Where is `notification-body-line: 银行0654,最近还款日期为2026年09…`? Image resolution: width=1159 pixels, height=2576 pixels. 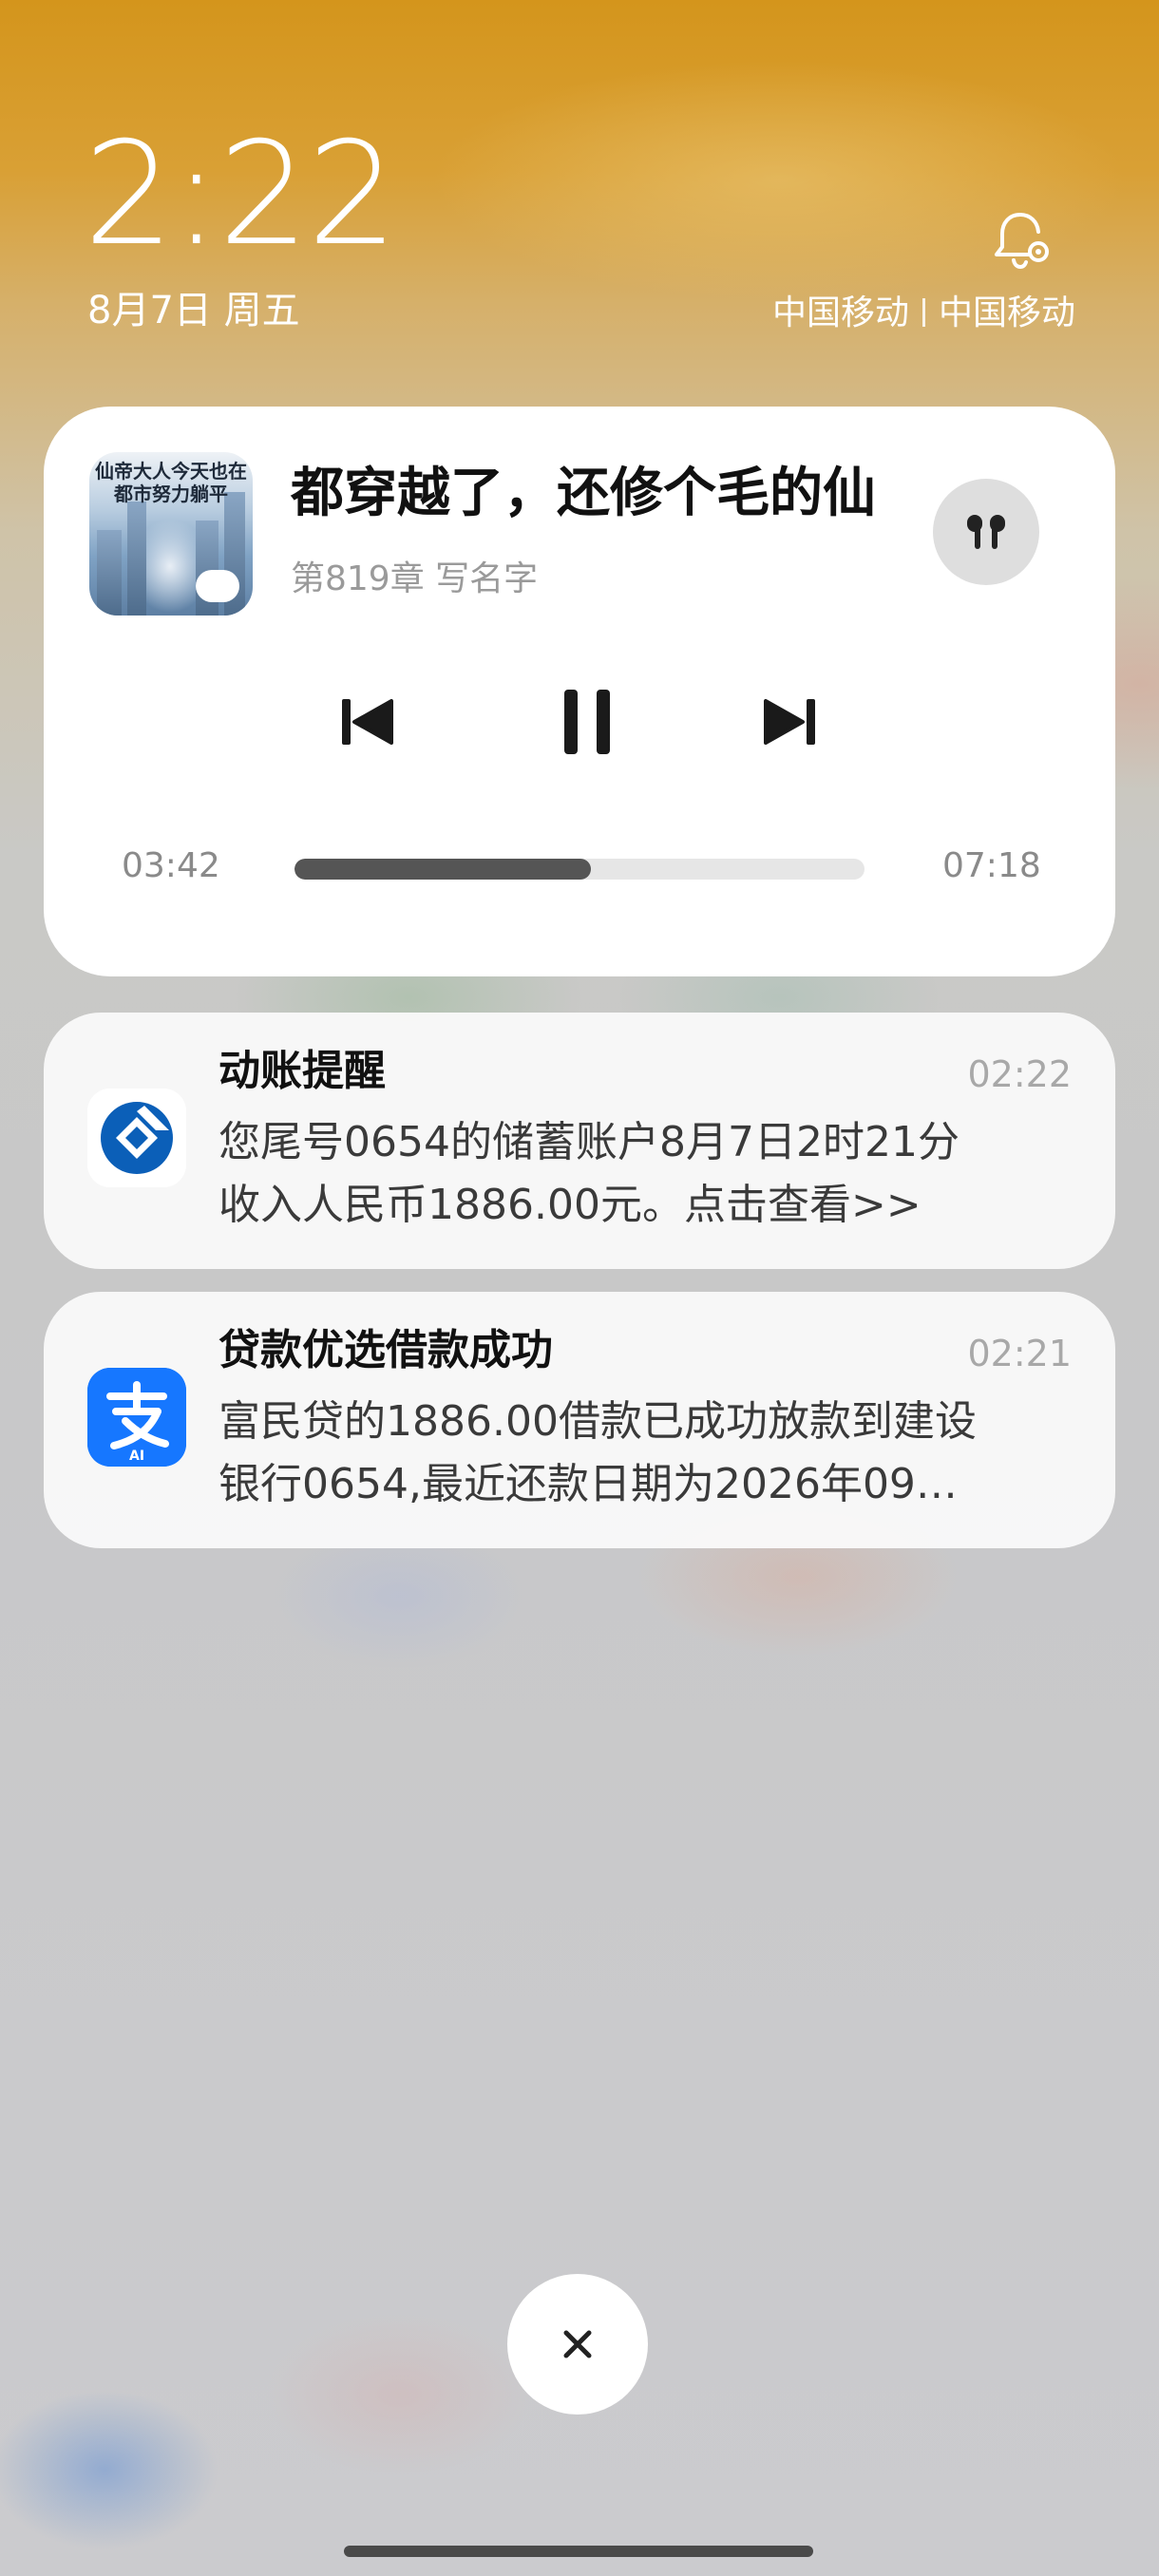 notification-body-line: 银行0654,最近还款日期为2026年09… is located at coordinates (588, 1484).